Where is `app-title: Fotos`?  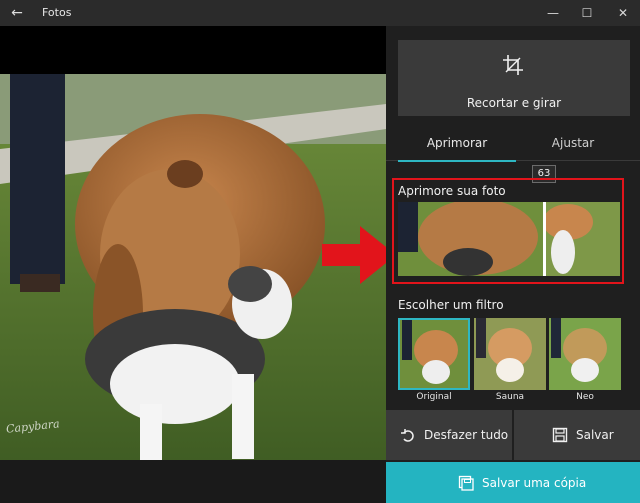
app-title: Fotos is located at coordinates (57, 12).